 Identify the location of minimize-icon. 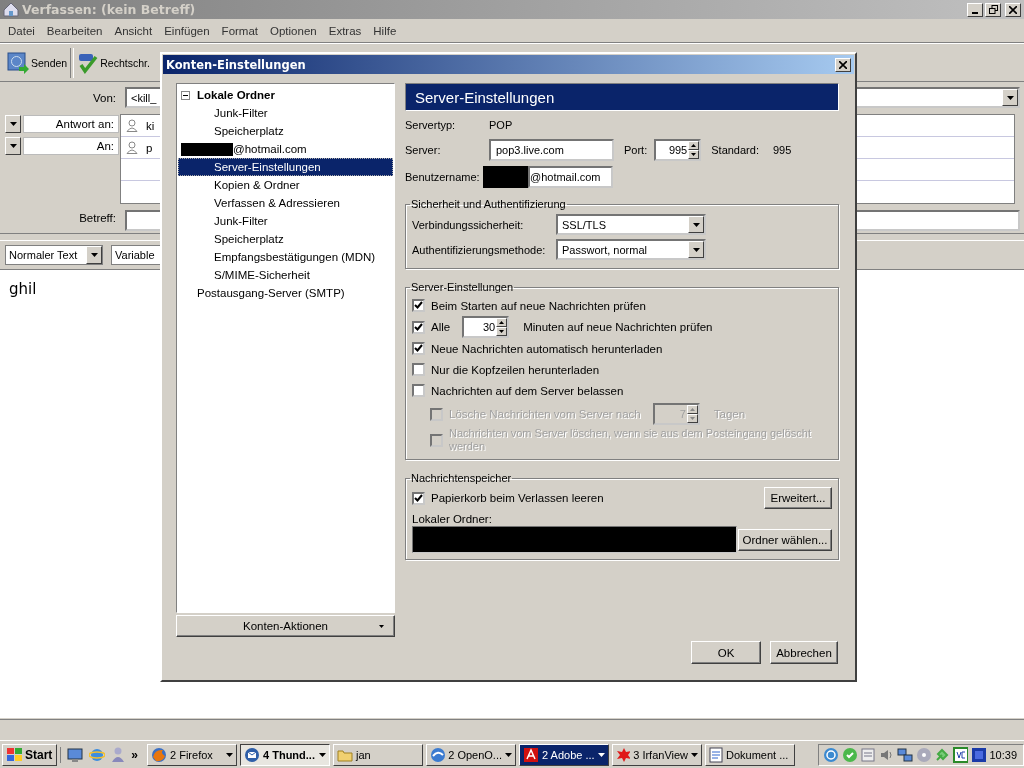
(975, 12).